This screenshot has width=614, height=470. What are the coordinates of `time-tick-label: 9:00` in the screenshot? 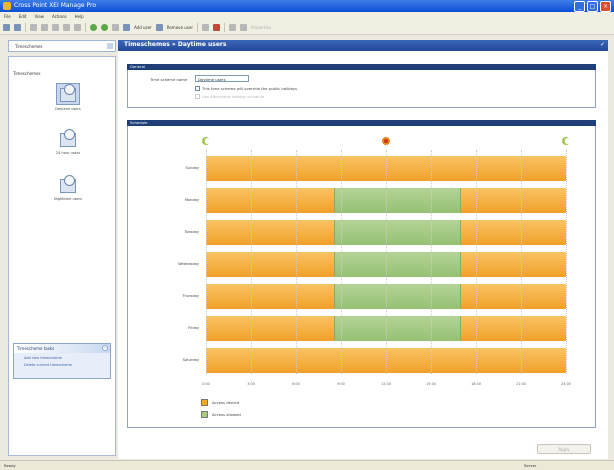 It's located at (341, 384).